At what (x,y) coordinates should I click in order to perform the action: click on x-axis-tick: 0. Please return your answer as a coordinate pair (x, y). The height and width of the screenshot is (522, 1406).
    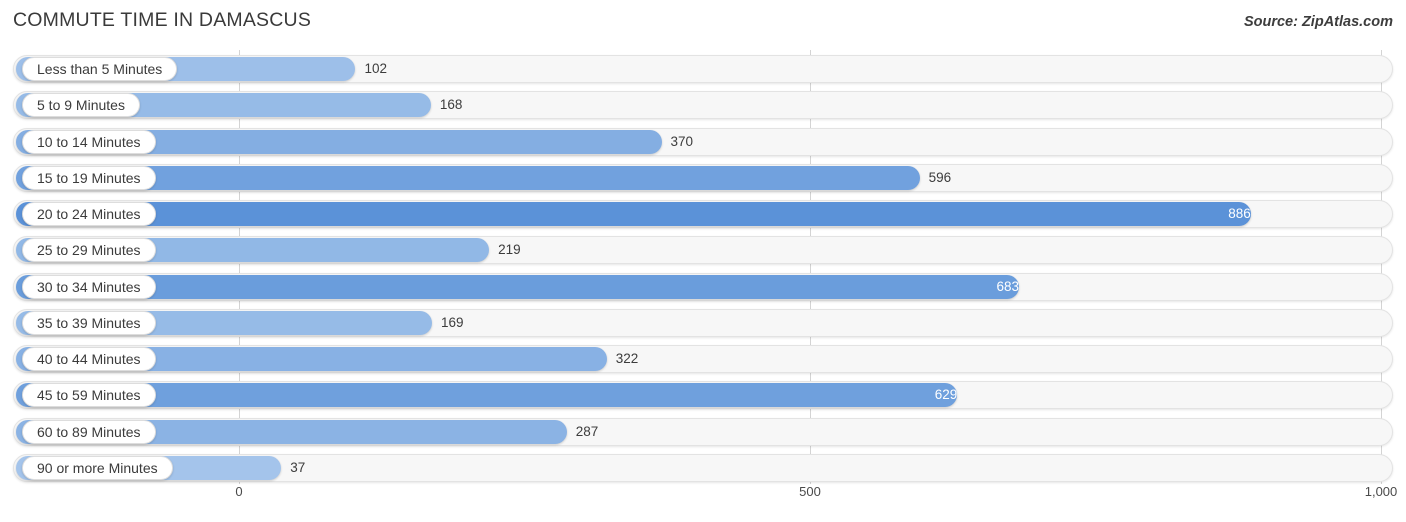
    Looking at the image, I should click on (239, 491).